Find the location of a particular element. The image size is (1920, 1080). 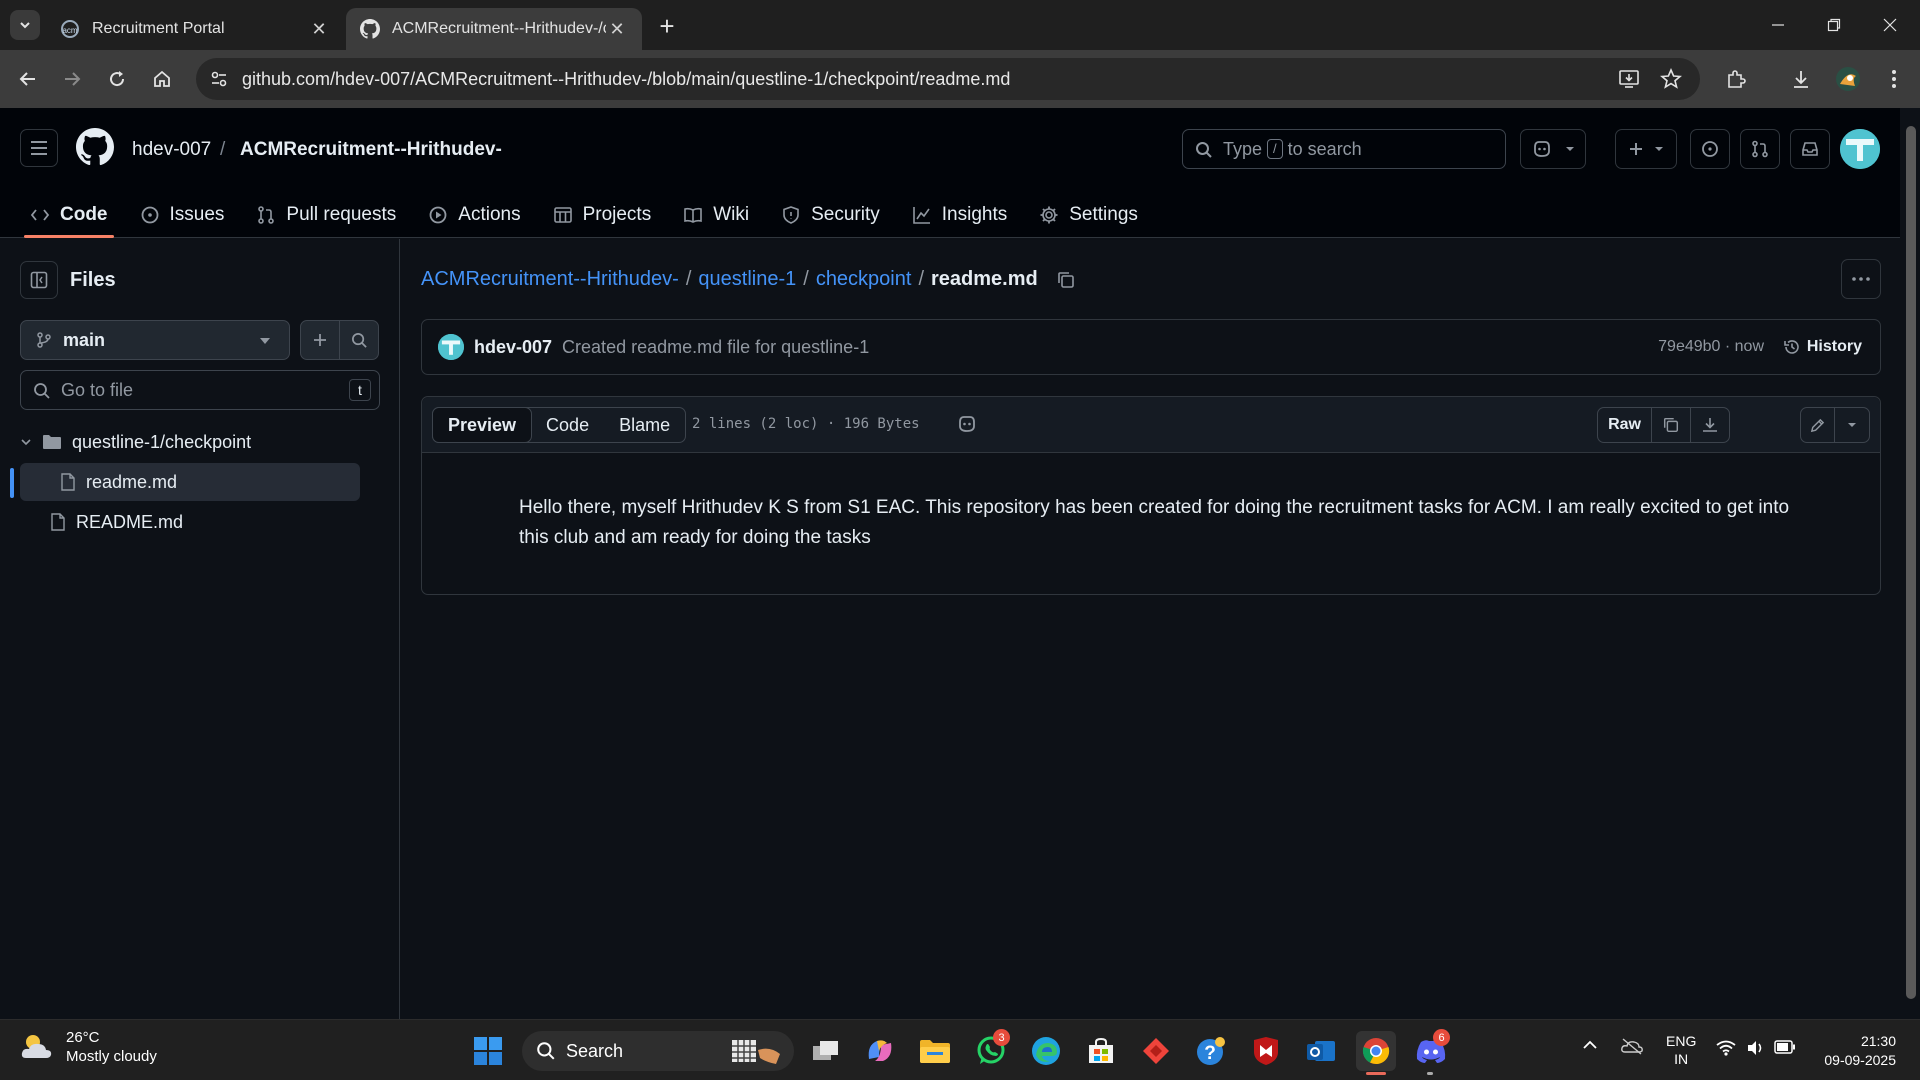

tab-wiki: Wiki is located at coordinates (716, 215).